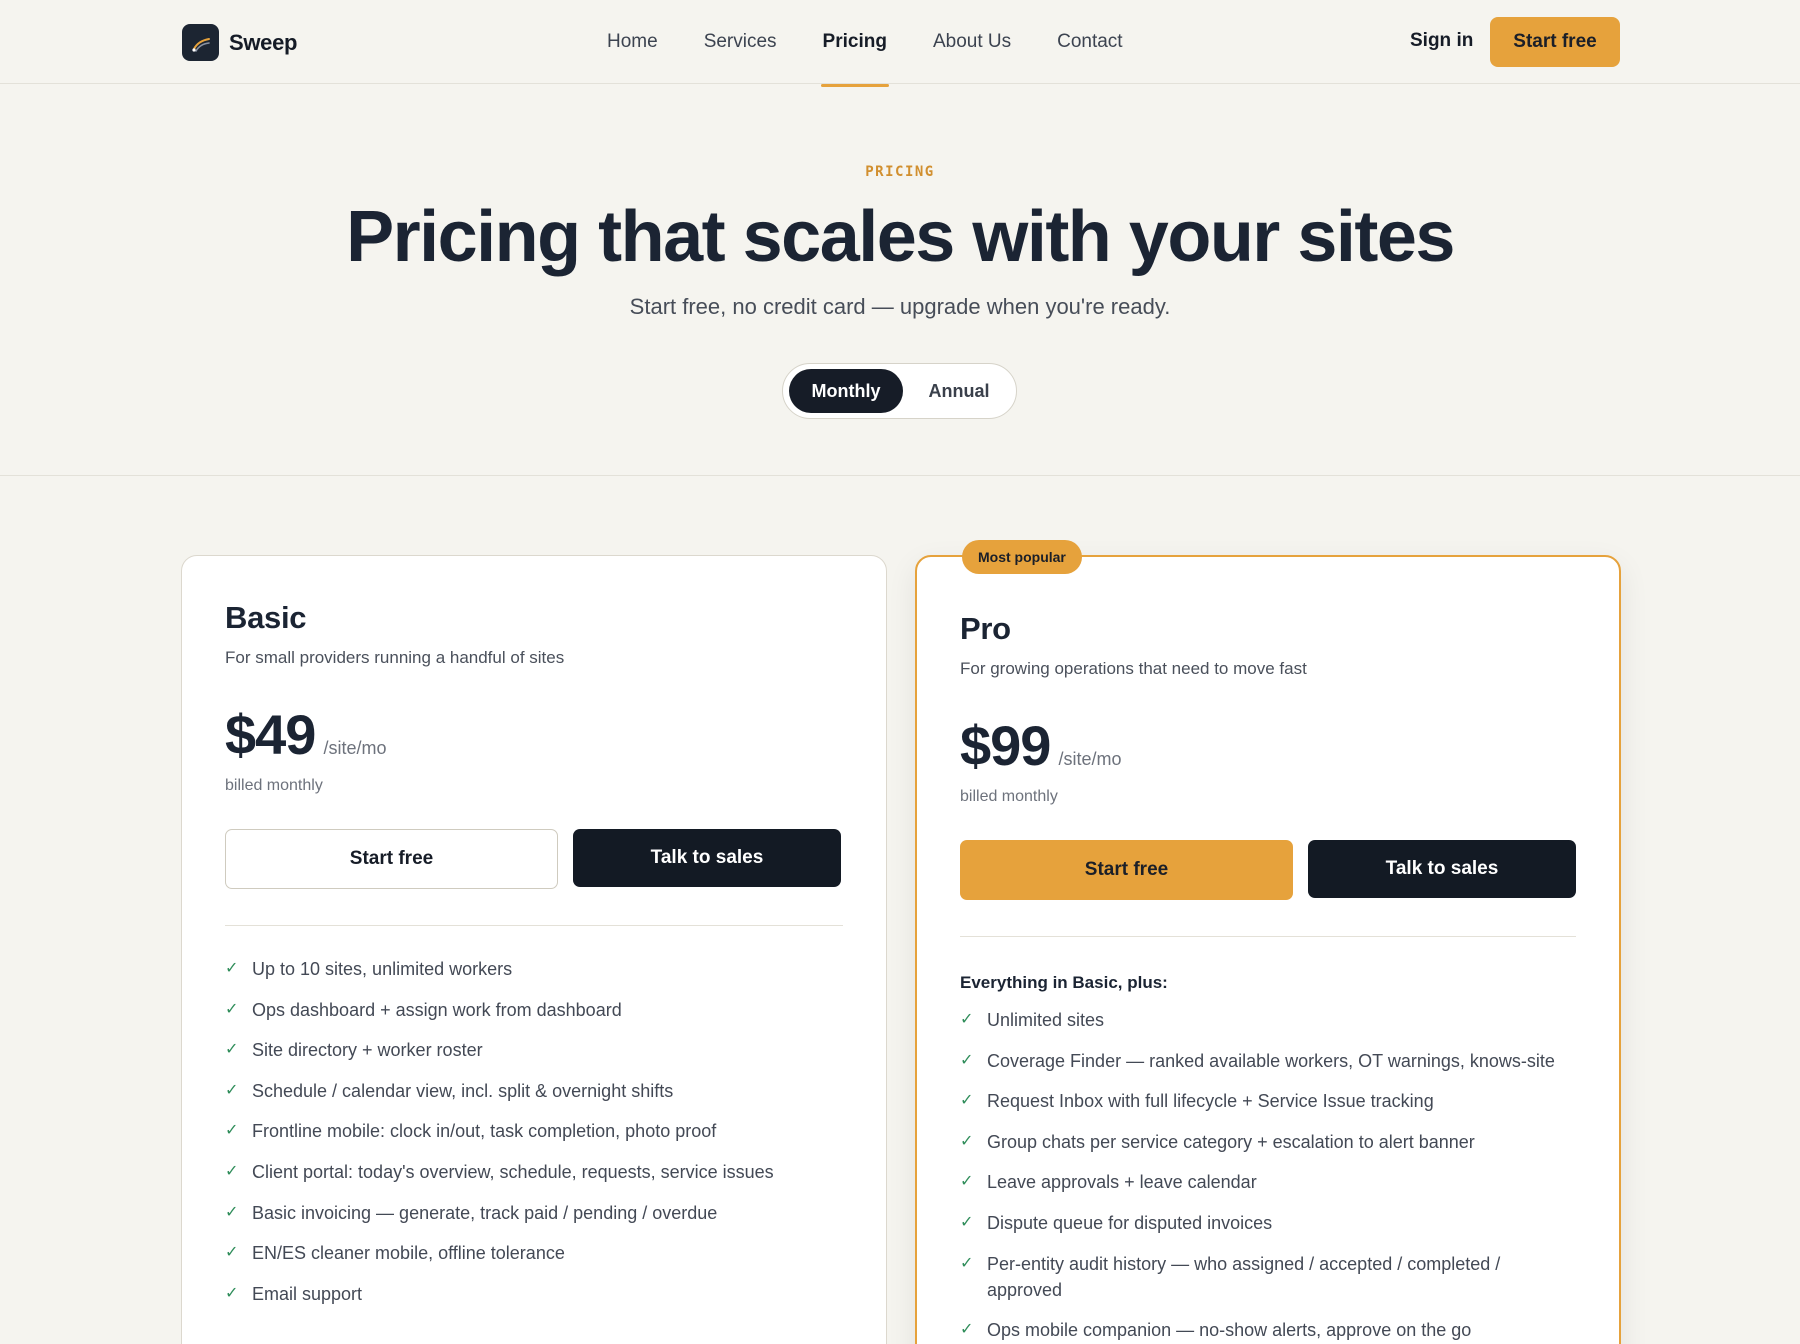 This screenshot has height=1344, width=1800. I want to click on page-title: Pricing that scales with your sites, so click(900, 237).